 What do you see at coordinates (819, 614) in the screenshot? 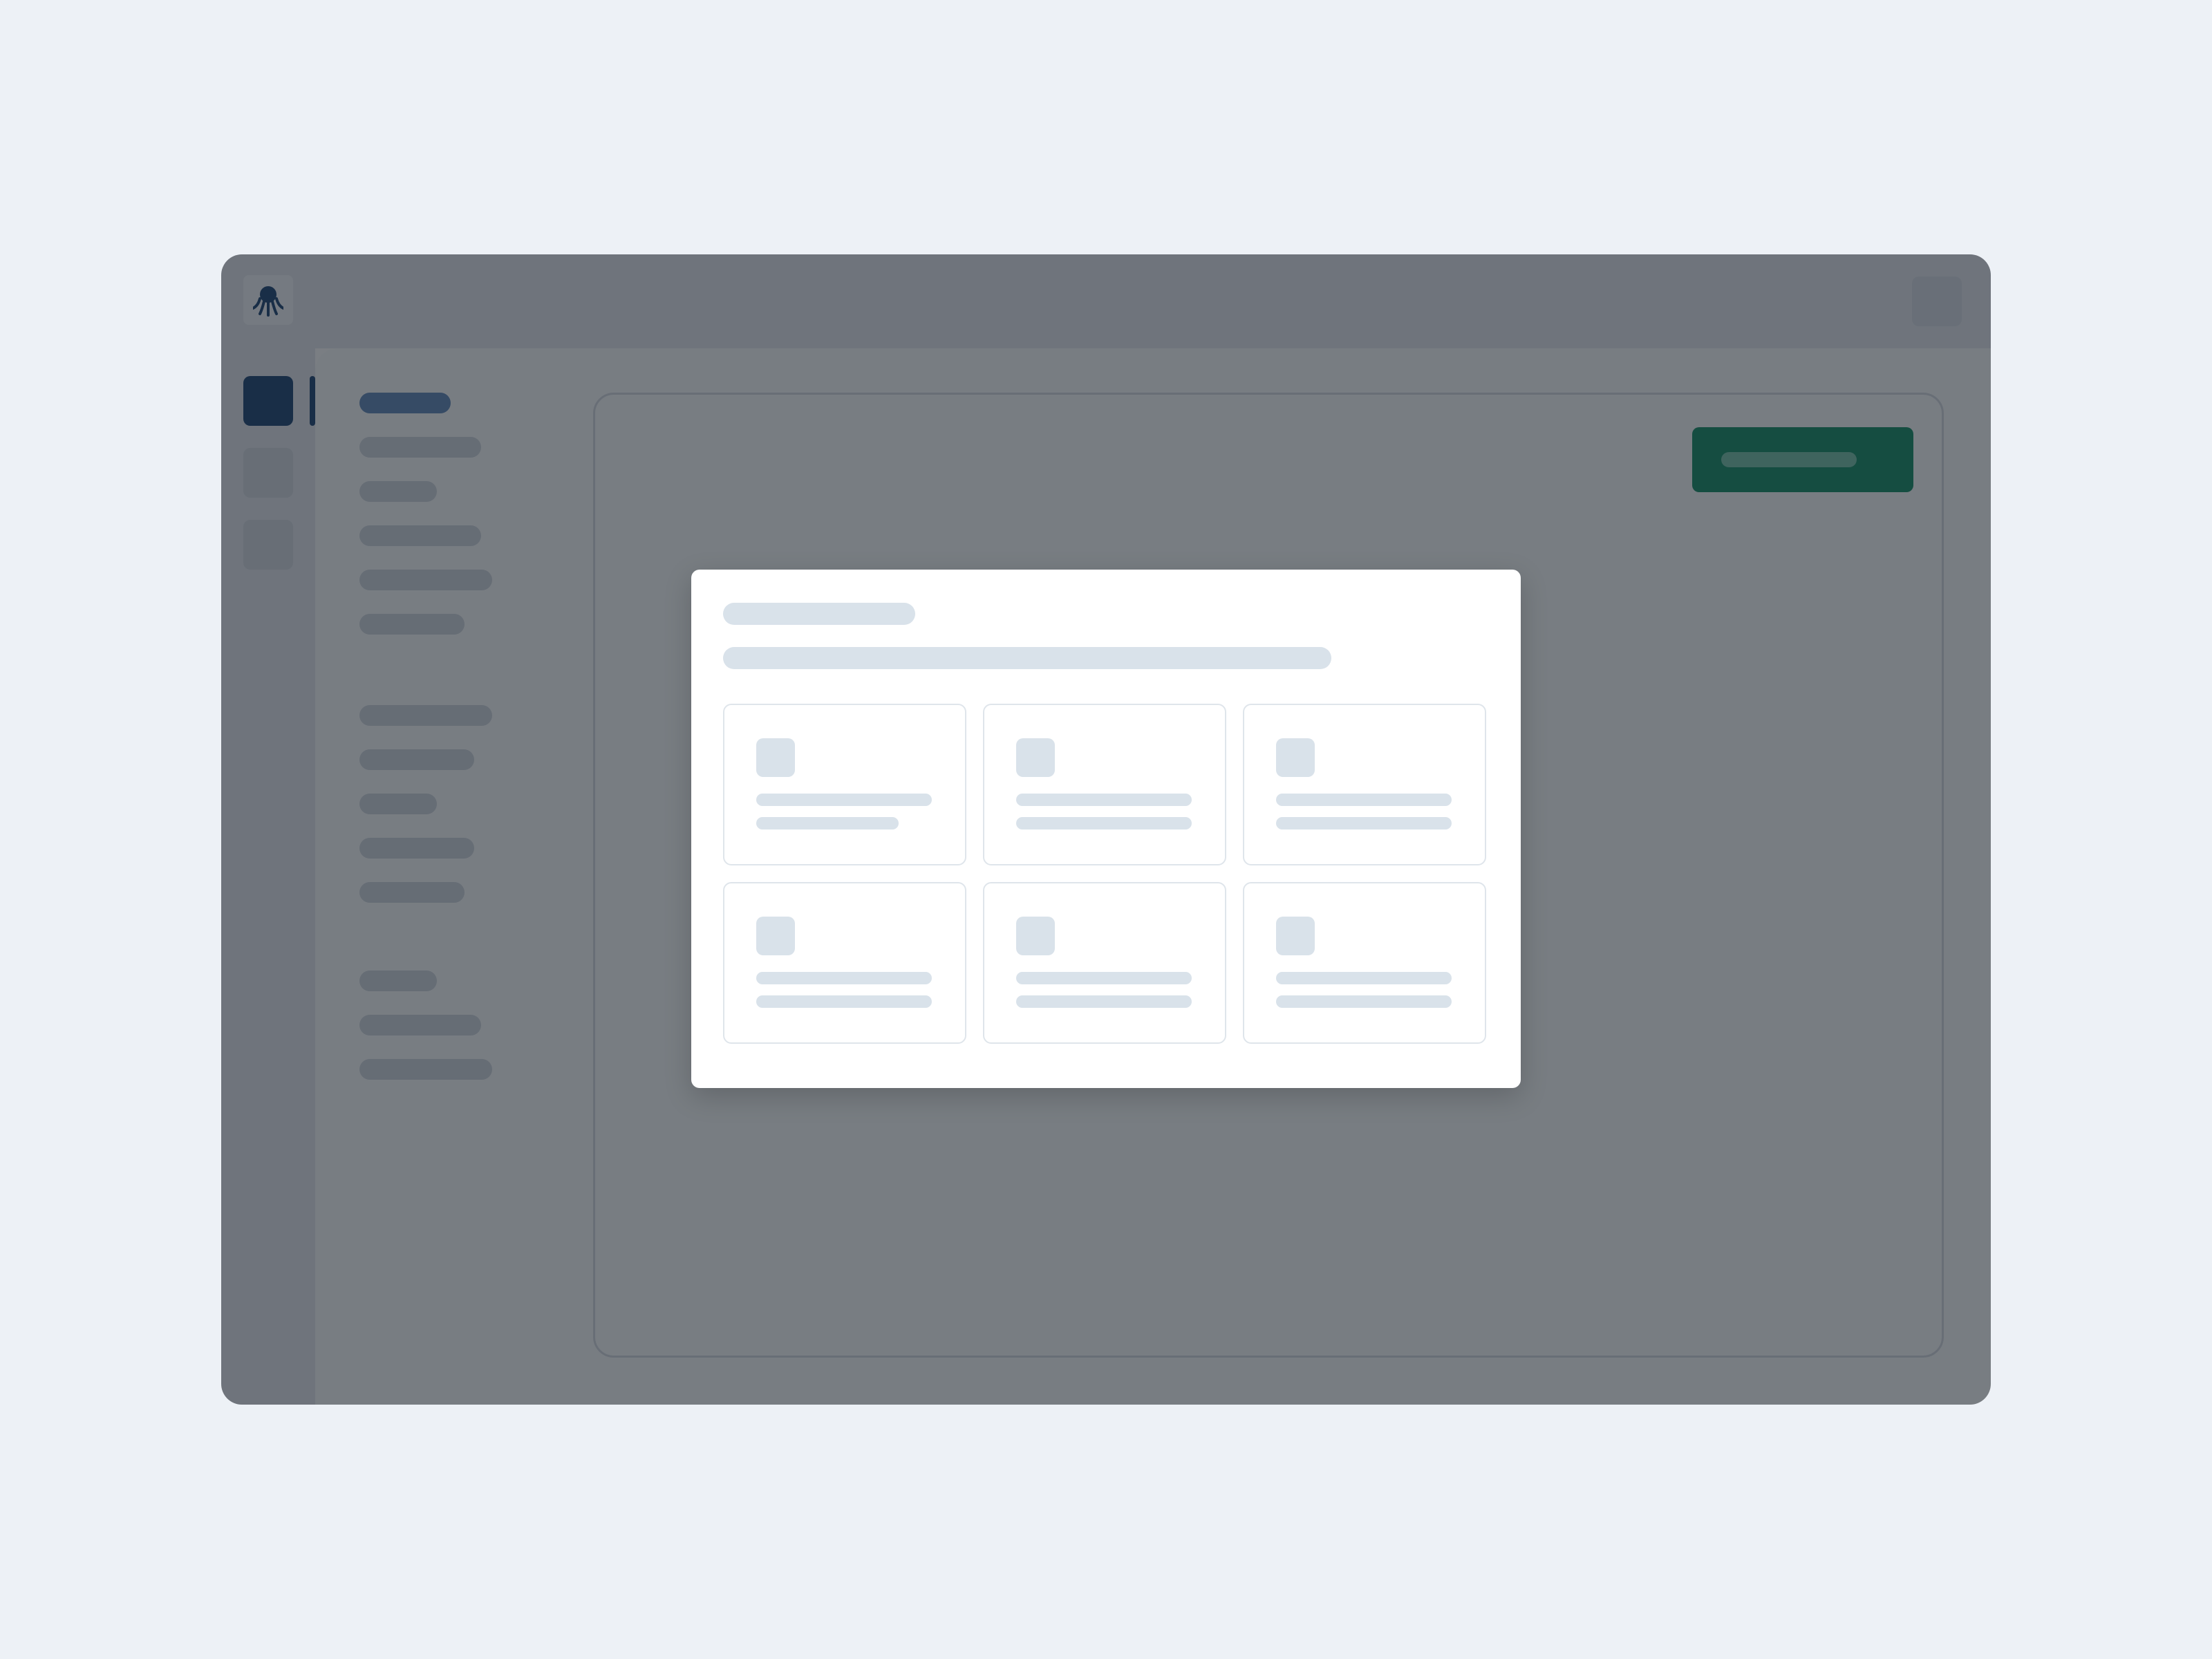
I see `modal-title` at bounding box center [819, 614].